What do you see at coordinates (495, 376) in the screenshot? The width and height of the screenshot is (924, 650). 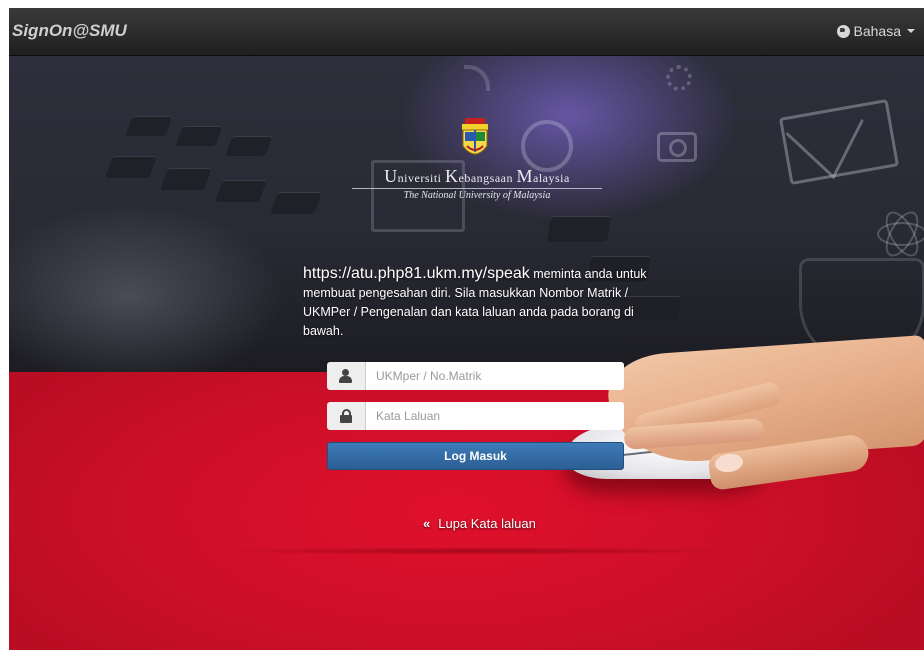 I see `username-input` at bounding box center [495, 376].